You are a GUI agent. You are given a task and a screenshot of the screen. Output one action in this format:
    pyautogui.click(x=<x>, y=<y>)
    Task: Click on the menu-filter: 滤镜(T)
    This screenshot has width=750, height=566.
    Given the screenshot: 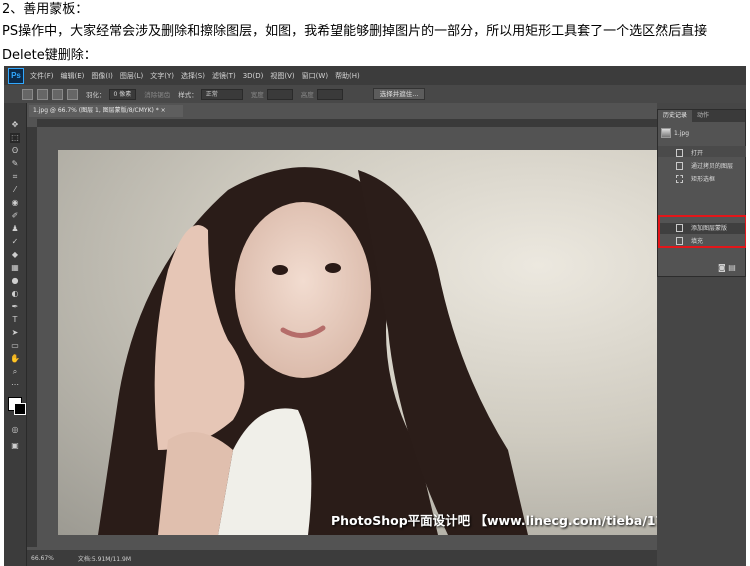 What is the action you would take?
    pyautogui.click(x=224, y=76)
    